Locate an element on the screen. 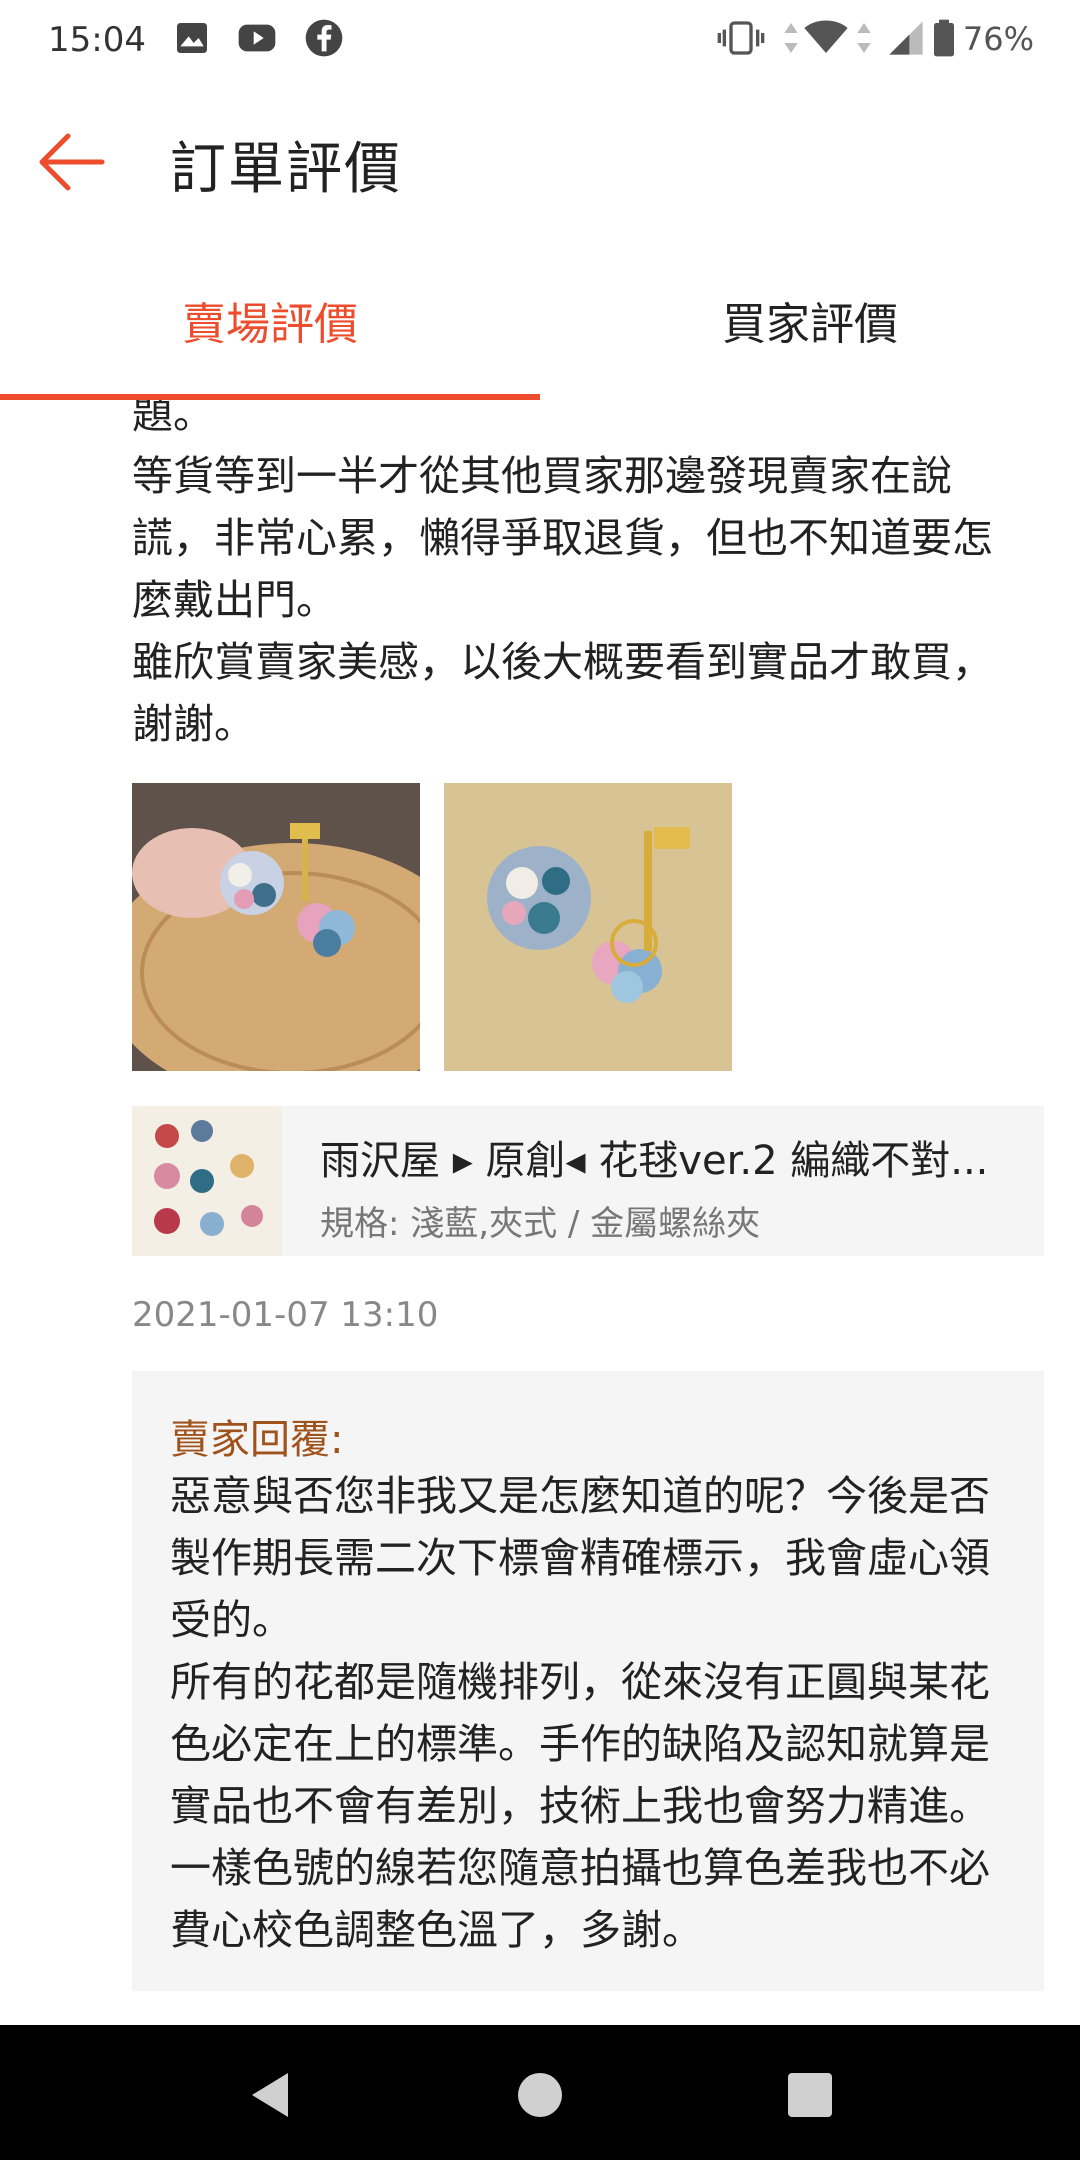 This screenshot has width=1080, height=2160. vibrate-icon is located at coordinates (741, 38).